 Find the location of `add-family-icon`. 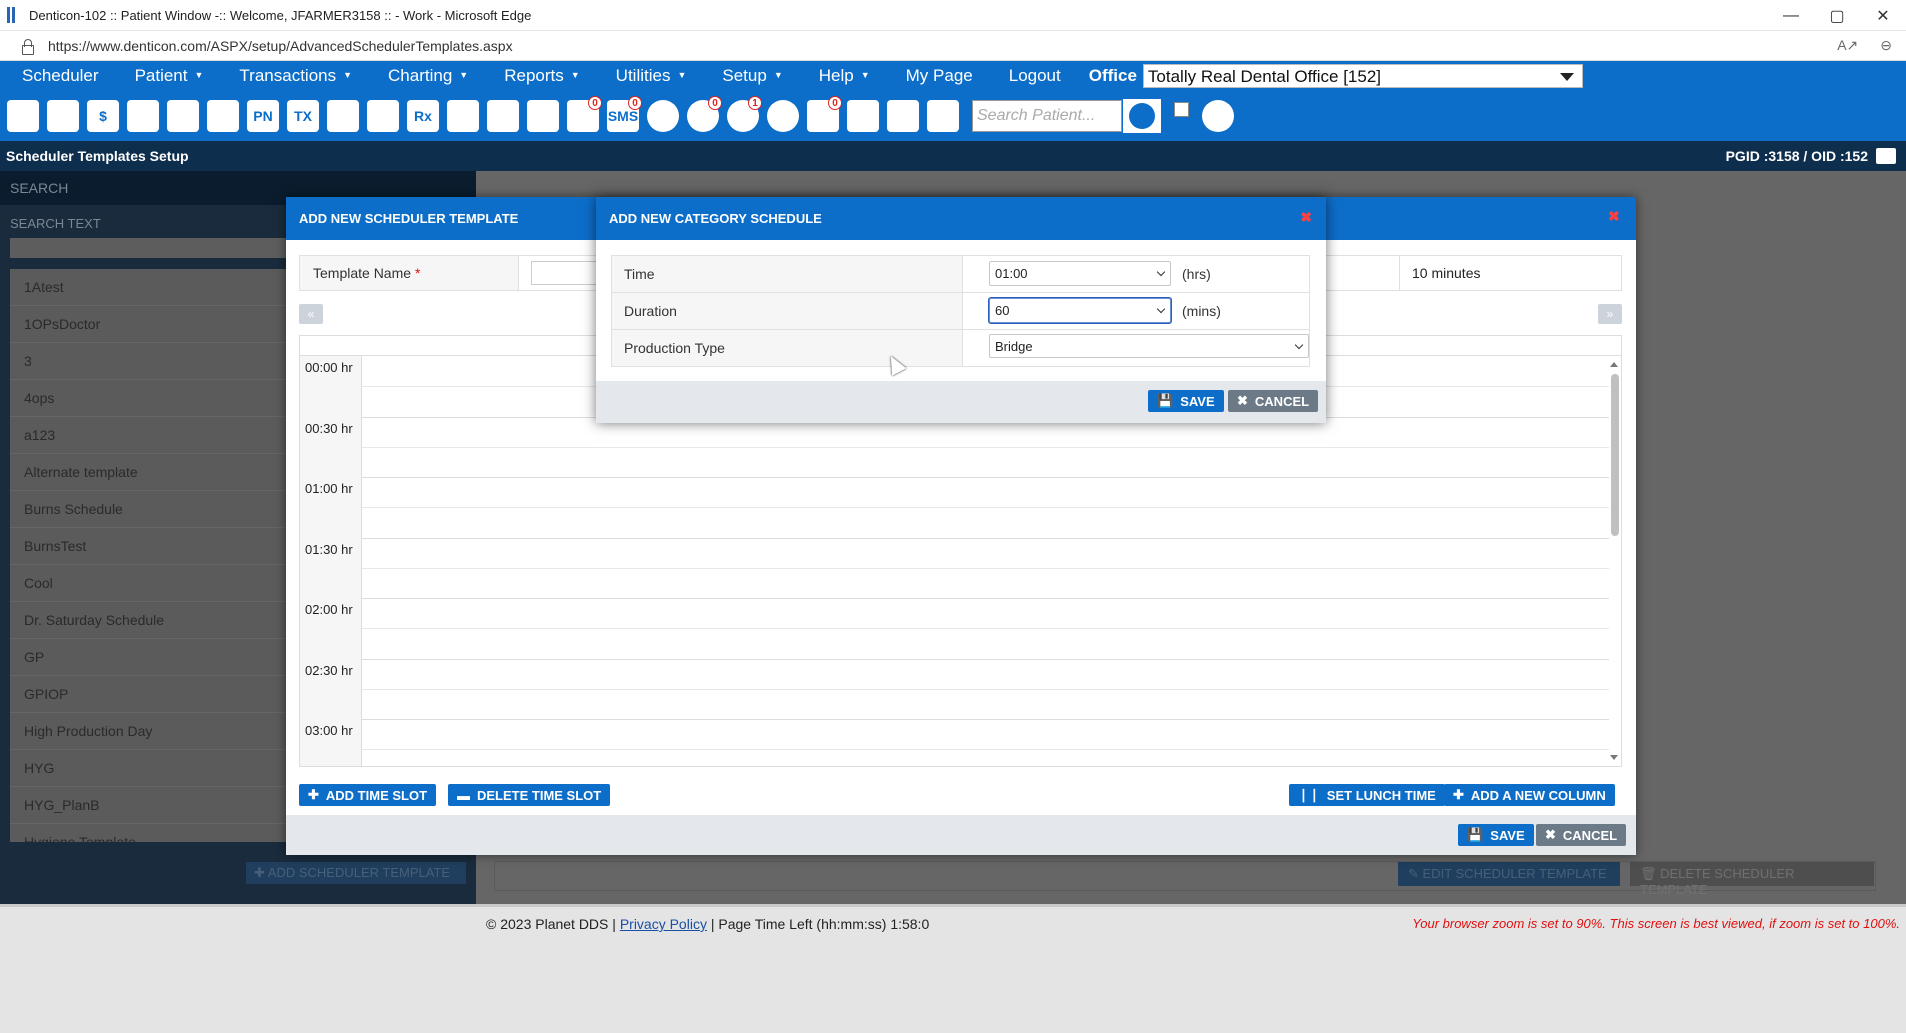

add-family-icon is located at coordinates (383, 116).